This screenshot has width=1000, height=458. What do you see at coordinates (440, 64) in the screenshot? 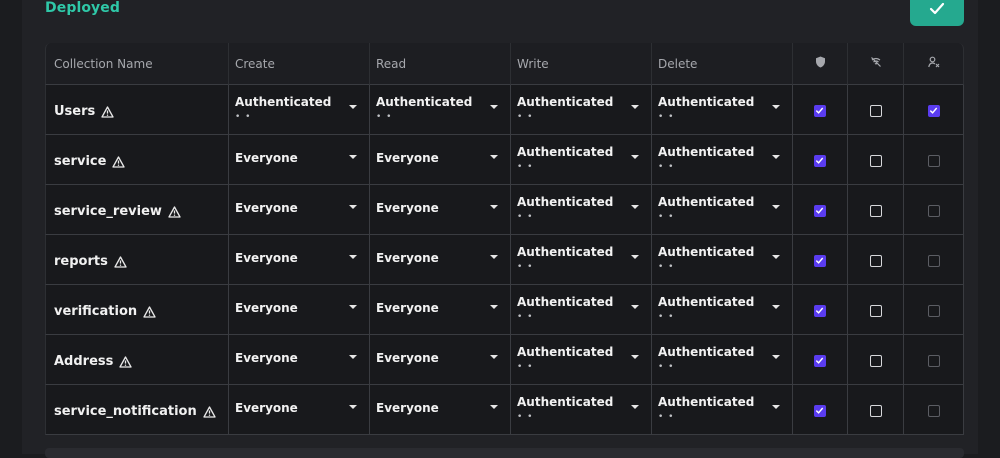
I see `col-read: Read` at bounding box center [440, 64].